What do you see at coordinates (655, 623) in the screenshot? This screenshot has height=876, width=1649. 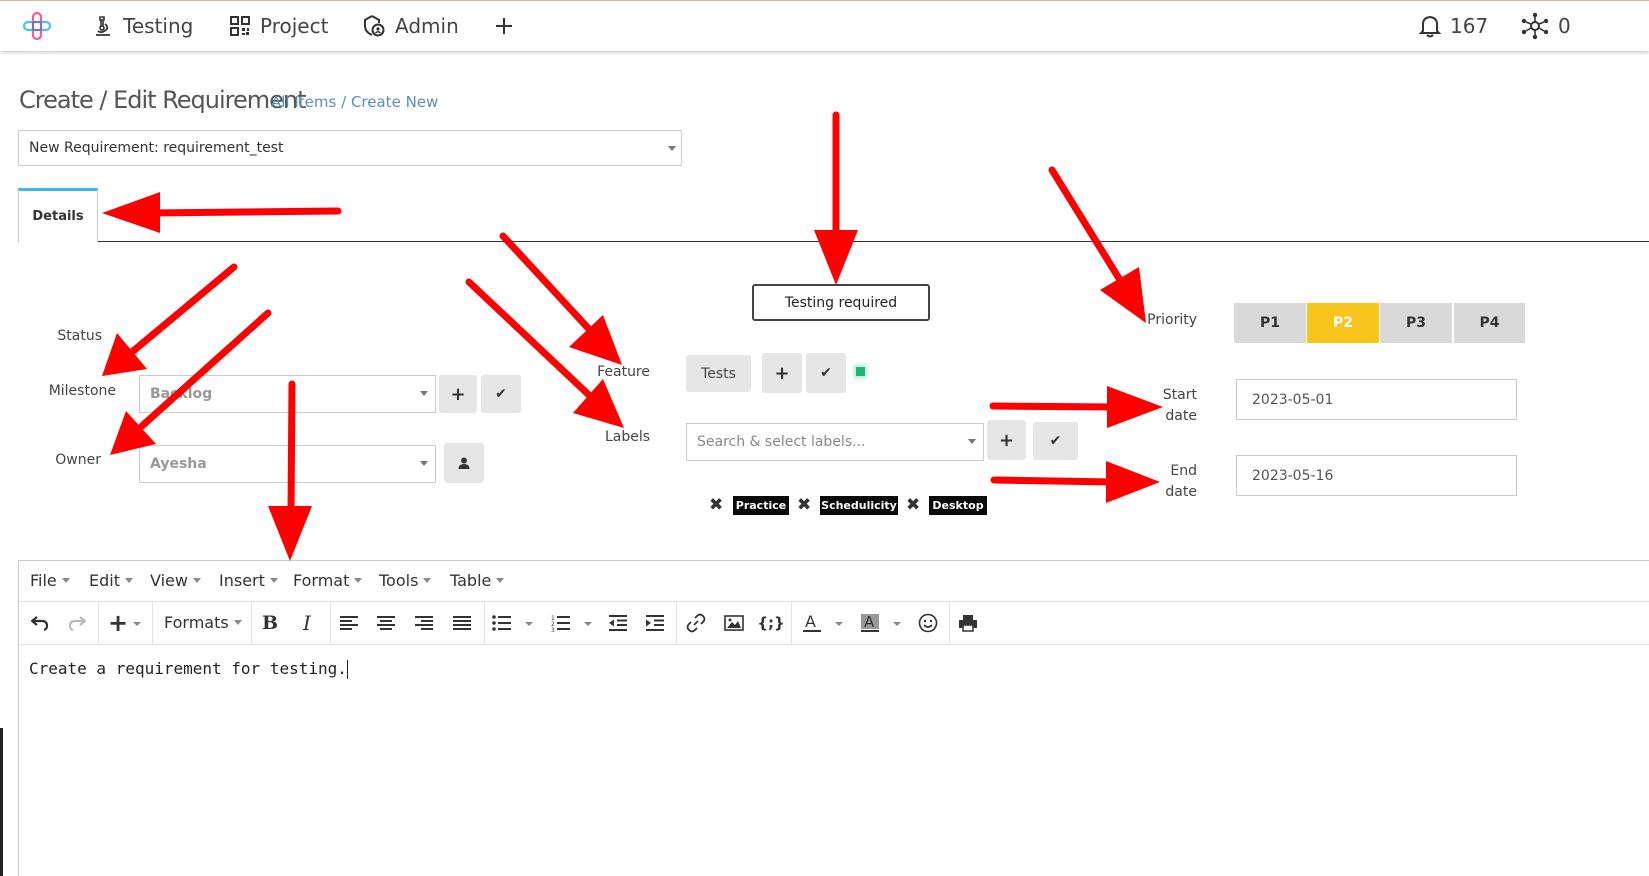 I see `indent-icon` at bounding box center [655, 623].